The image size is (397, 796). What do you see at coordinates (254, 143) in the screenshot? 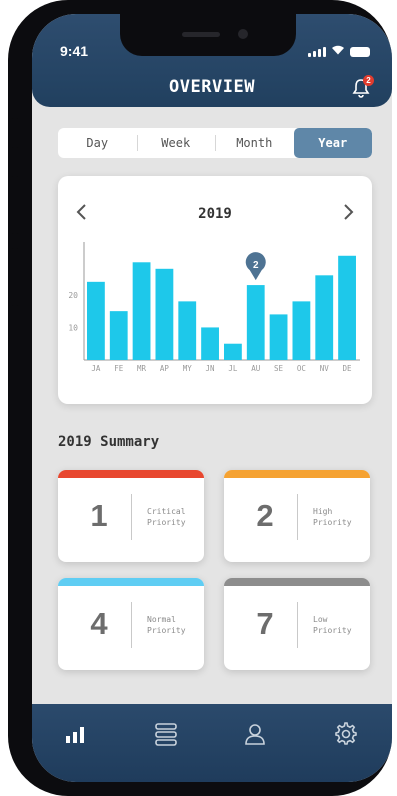
I see `tab-month: Month` at bounding box center [254, 143].